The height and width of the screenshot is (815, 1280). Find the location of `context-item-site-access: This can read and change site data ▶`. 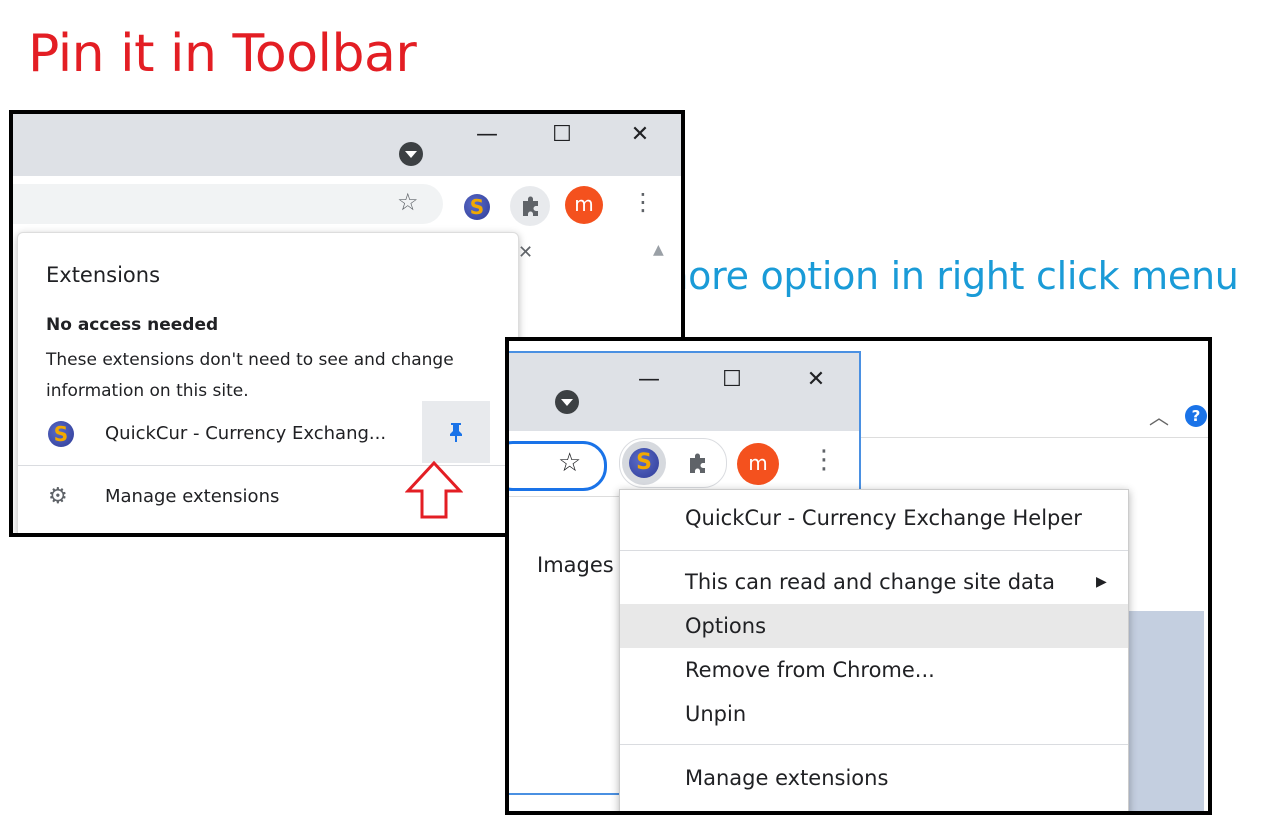

context-item-site-access: This can read and change site data ▶ is located at coordinates (874, 582).